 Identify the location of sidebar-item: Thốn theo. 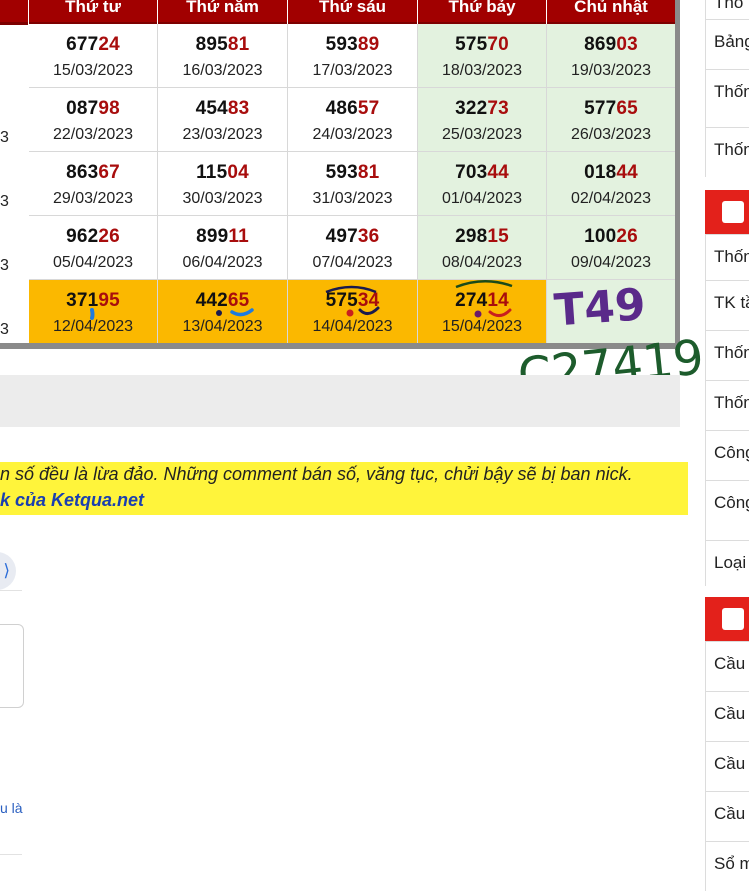
(727, 98).